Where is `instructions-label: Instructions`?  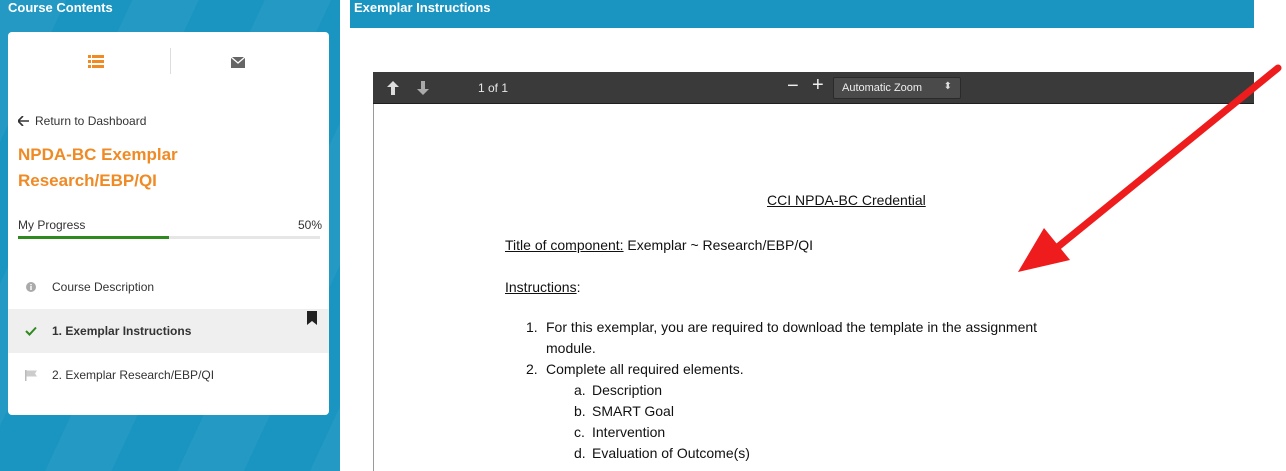 instructions-label: Instructions is located at coordinates (541, 287).